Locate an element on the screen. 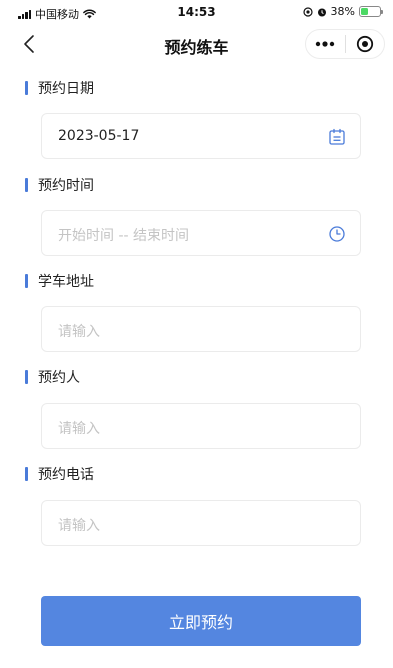  battery-percent: 38% is located at coordinates (342, 11).